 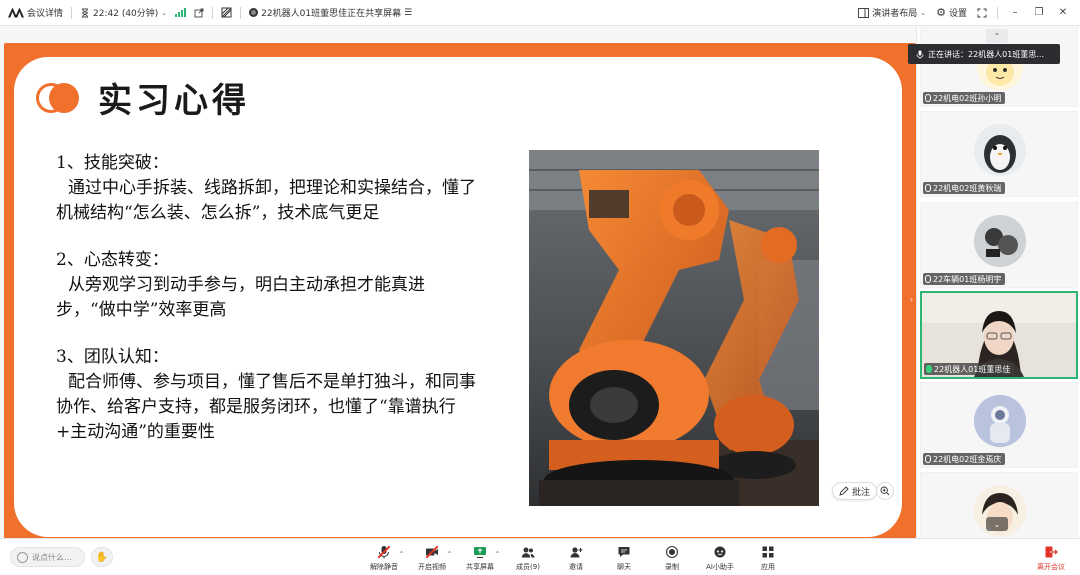 What do you see at coordinates (982, 13) in the screenshot?
I see `fullscreen-icon` at bounding box center [982, 13].